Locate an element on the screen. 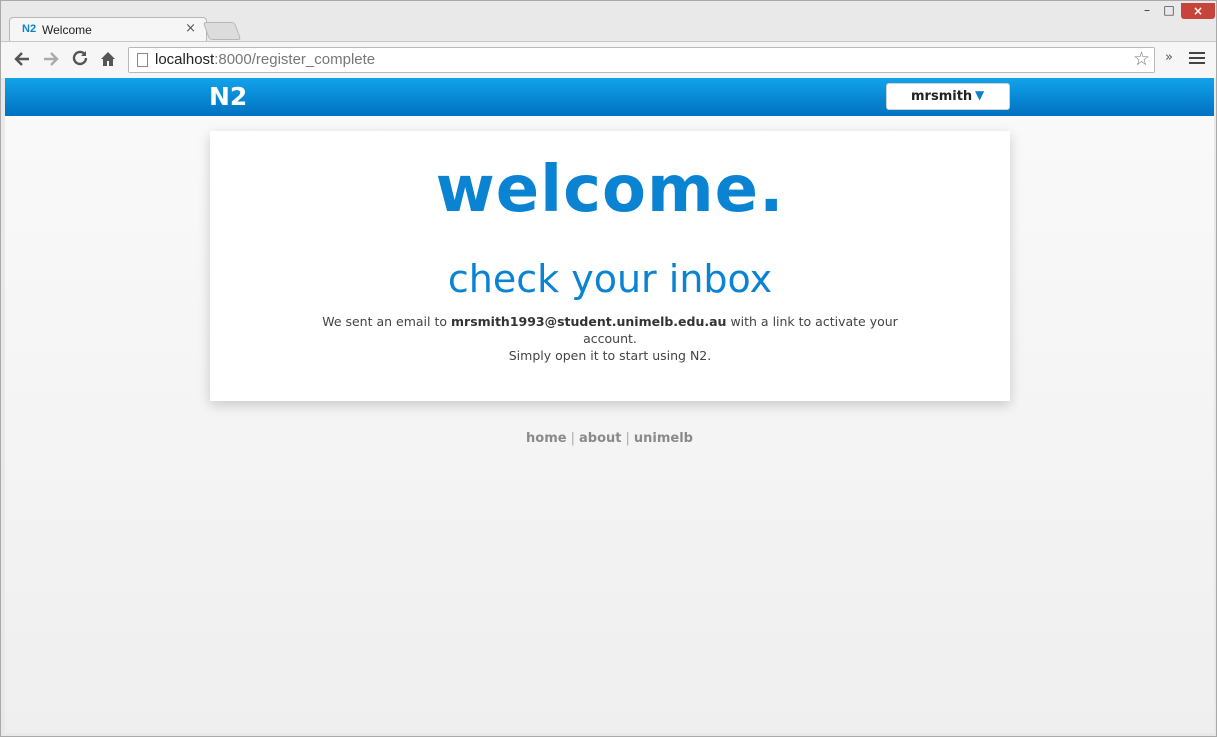 The height and width of the screenshot is (737, 1217). extensions-overflow-button: » is located at coordinates (1169, 57).